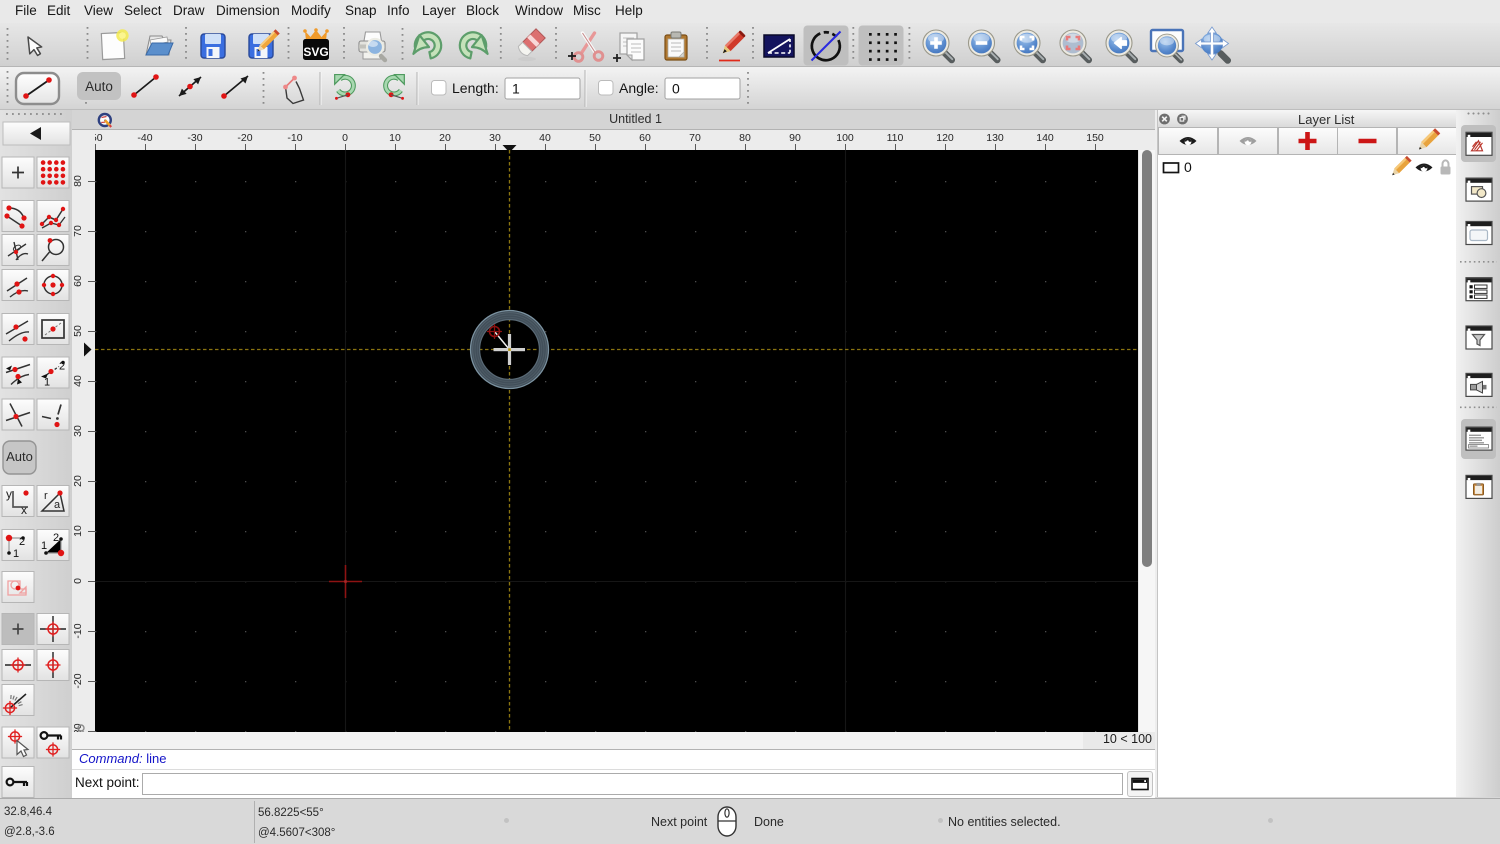 This screenshot has height=844, width=1500. Describe the element at coordinates (795, 138) in the screenshot. I see `svg-text: 90` at that location.